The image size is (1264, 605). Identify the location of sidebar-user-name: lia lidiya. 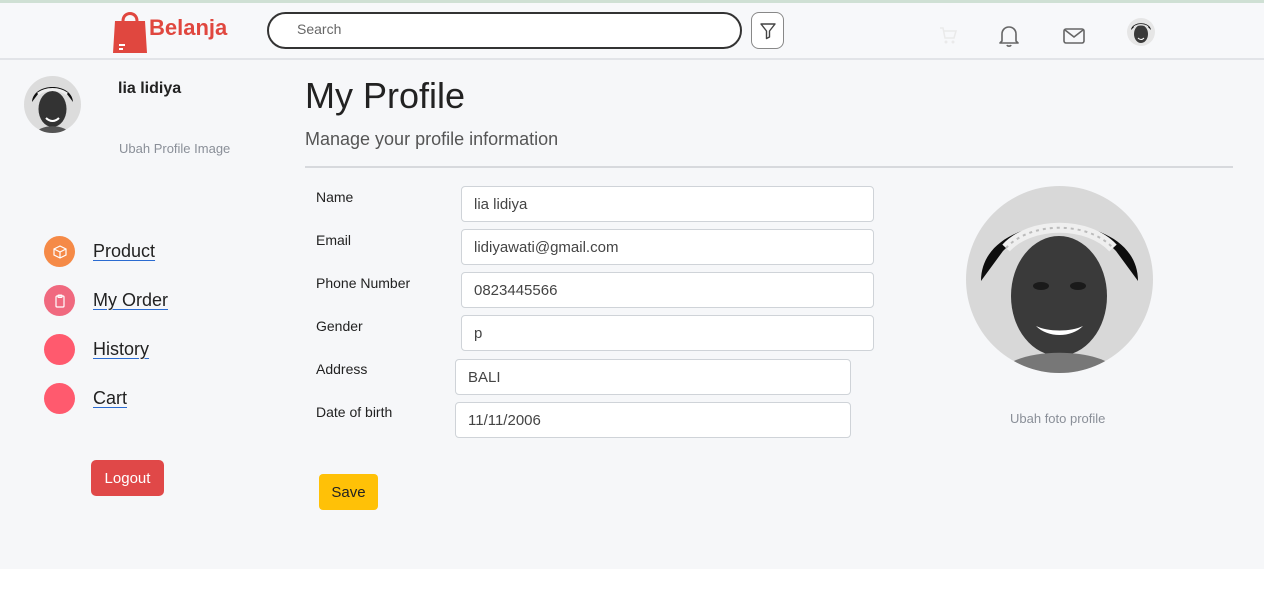
(150, 88).